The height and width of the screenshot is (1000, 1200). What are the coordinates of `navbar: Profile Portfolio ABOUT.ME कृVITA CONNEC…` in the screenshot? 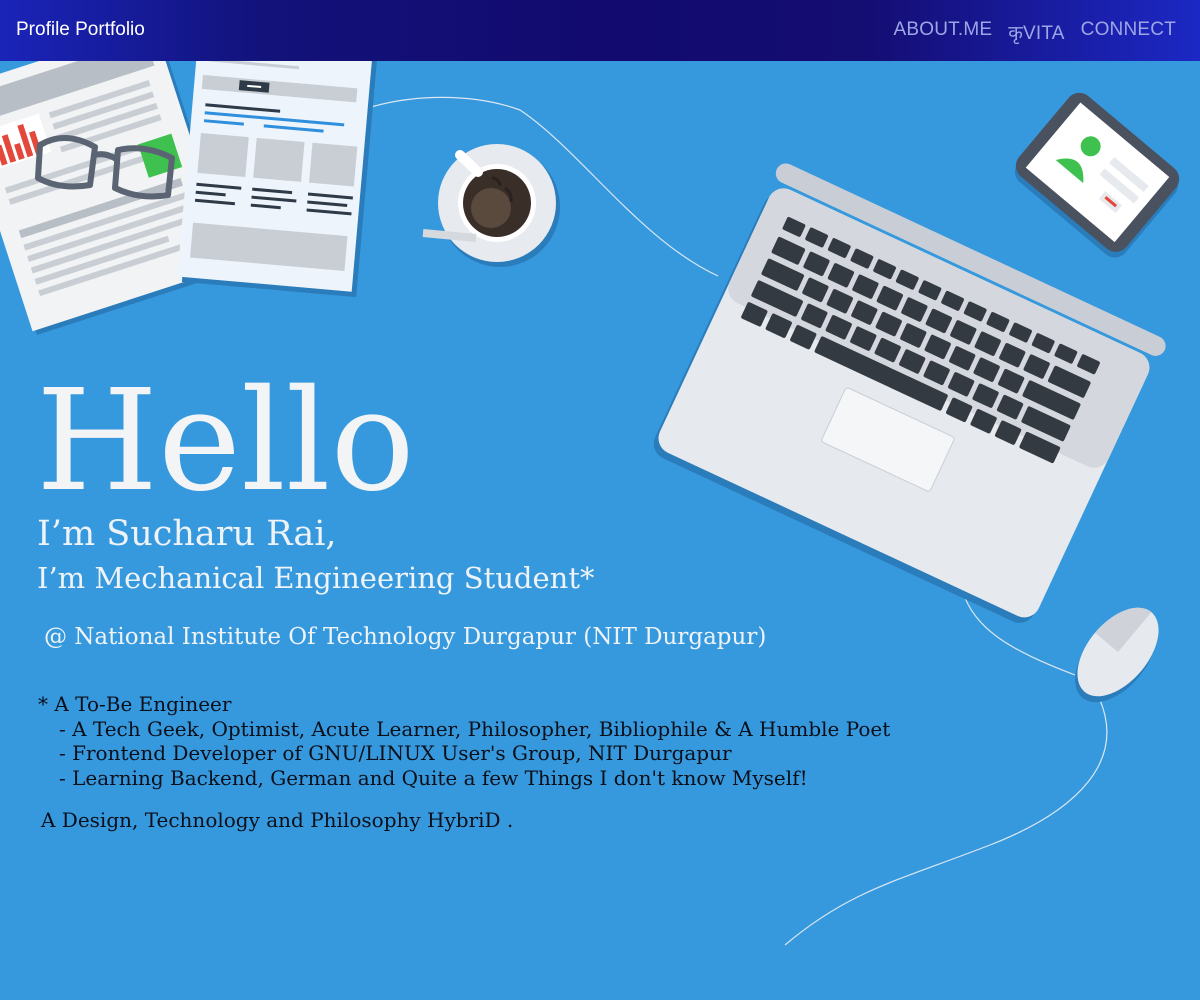 It's located at (600, 30).